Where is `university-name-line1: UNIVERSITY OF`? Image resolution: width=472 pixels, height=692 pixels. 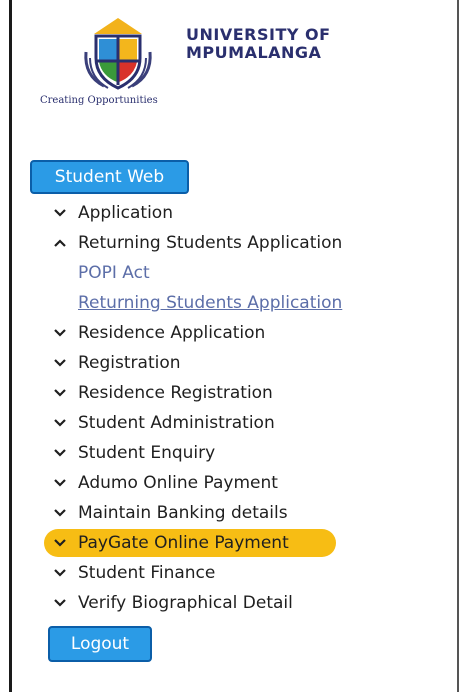 university-name-line1: UNIVERSITY OF is located at coordinates (258, 34).